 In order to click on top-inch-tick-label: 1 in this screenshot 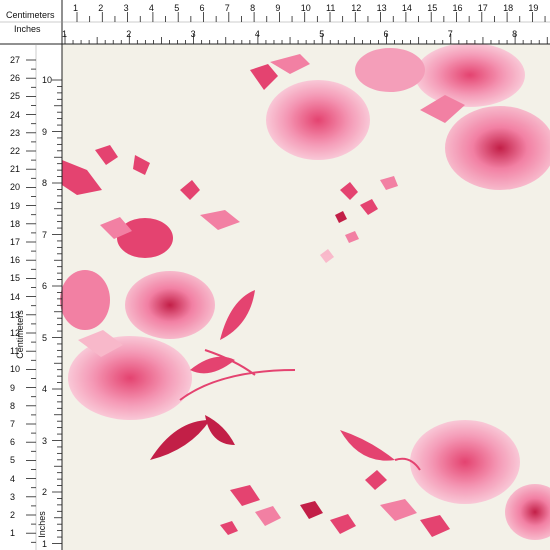, I will do `click(65, 34)`.